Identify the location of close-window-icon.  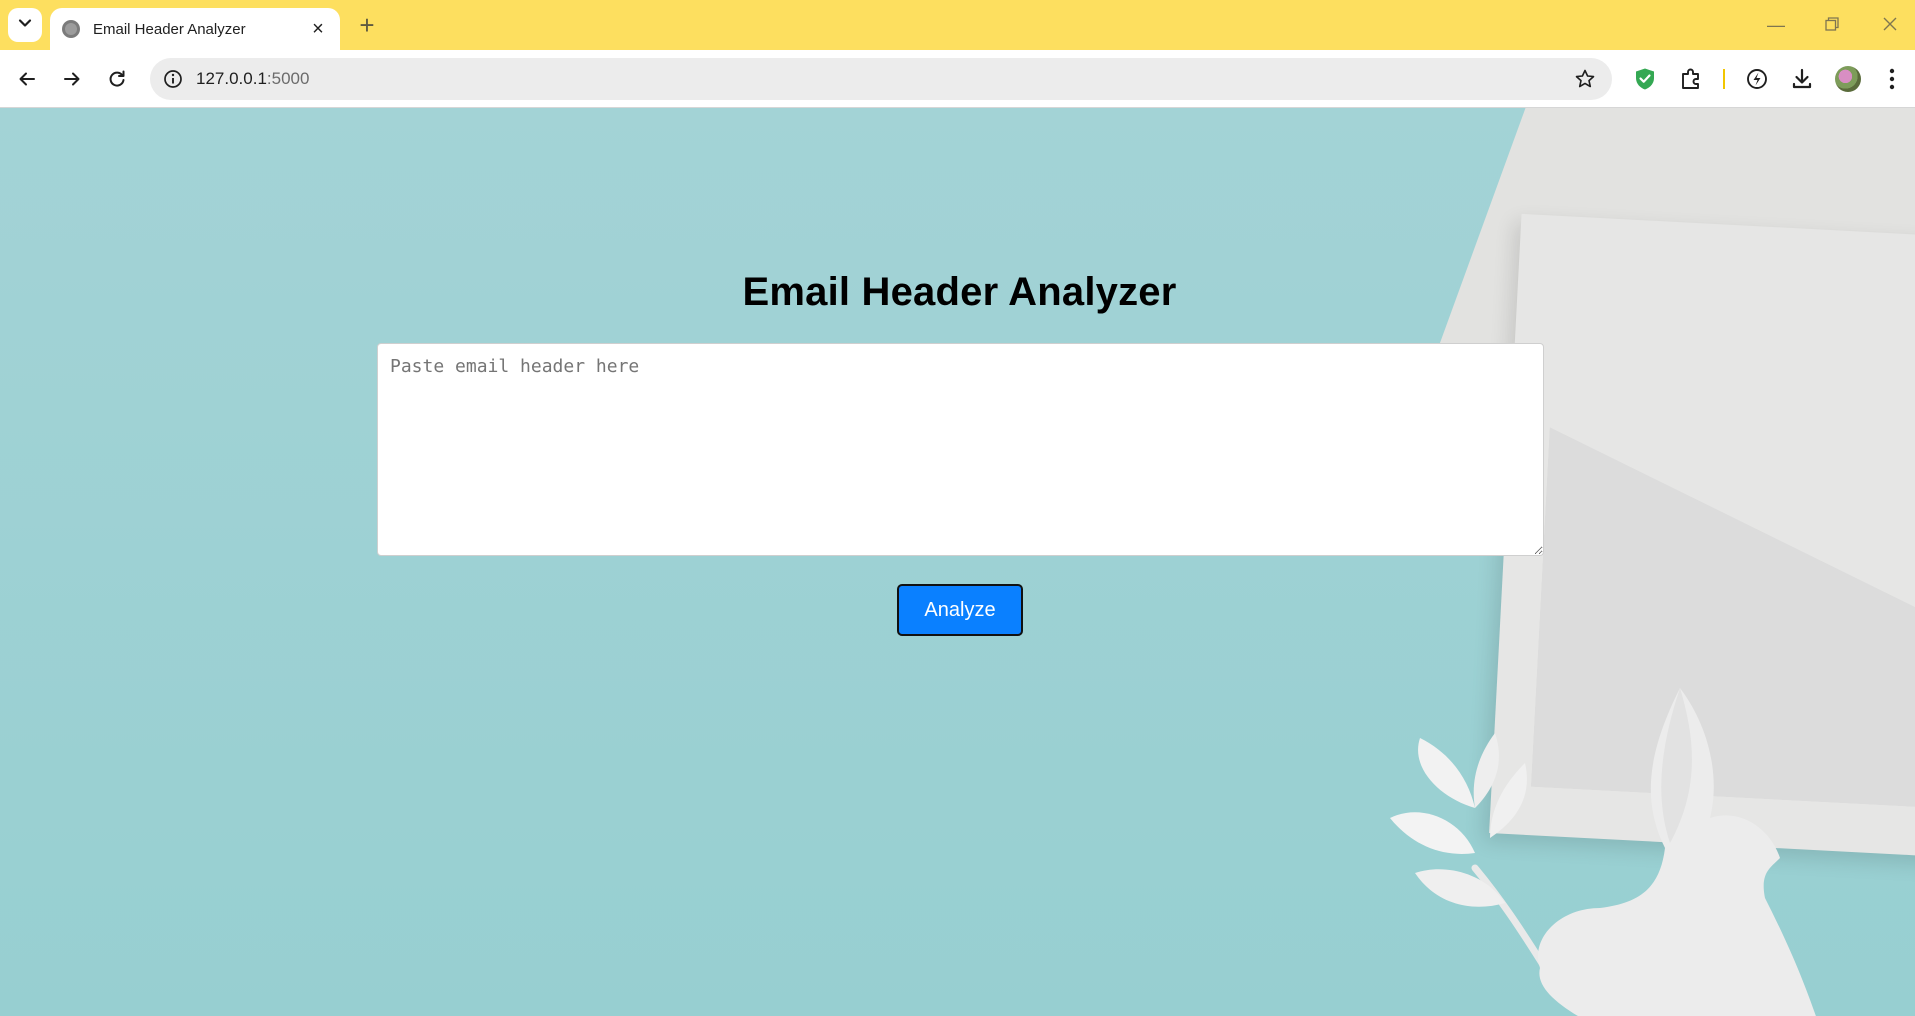
(1890, 25).